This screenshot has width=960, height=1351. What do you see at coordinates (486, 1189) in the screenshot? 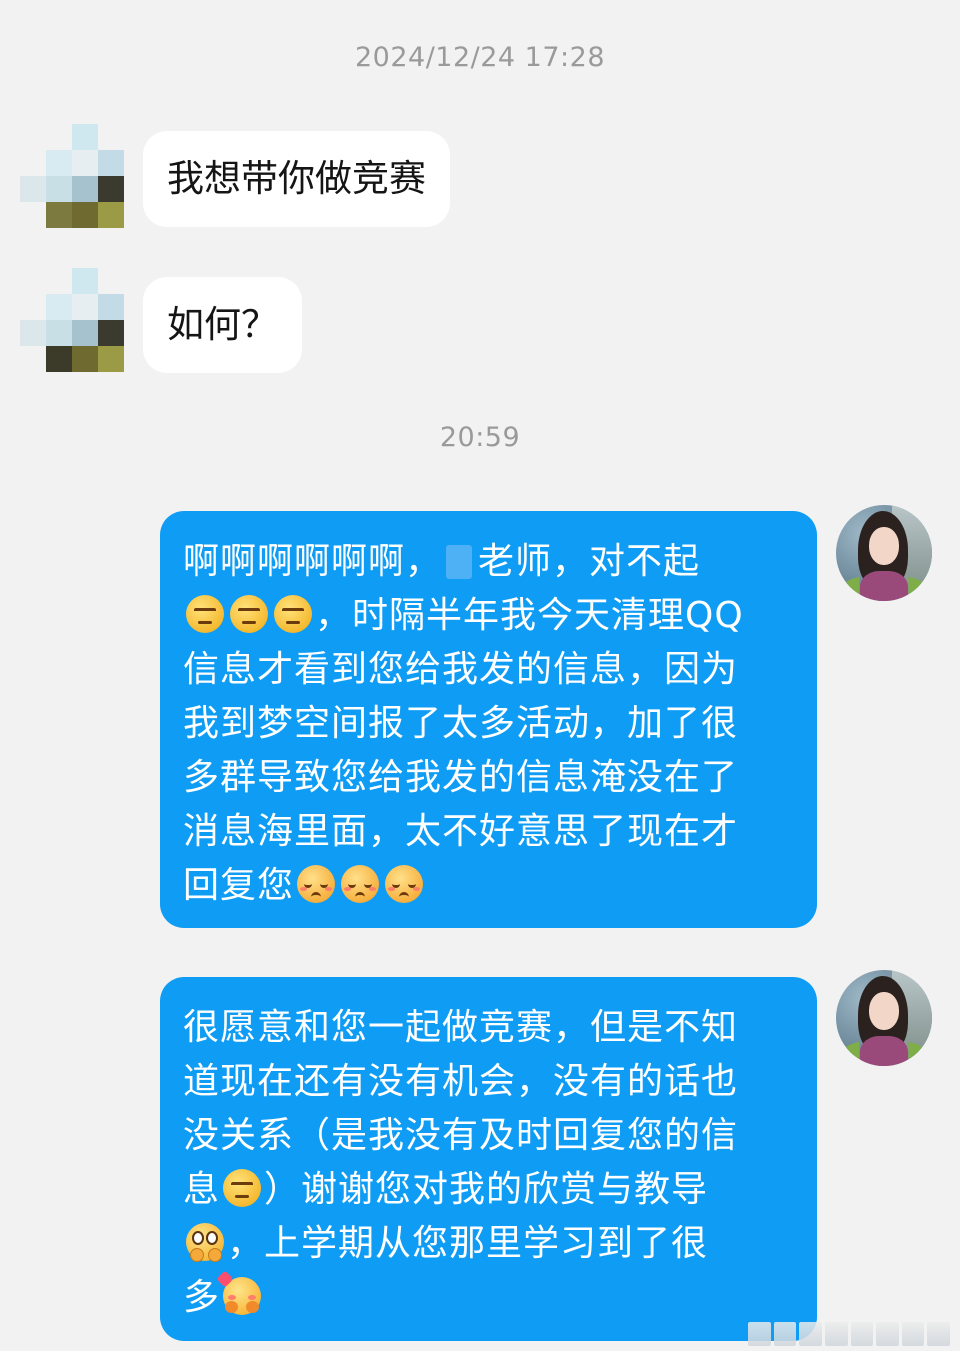
I see `message-text: ）谢谢您对我的欣赏与教导` at bounding box center [486, 1189].